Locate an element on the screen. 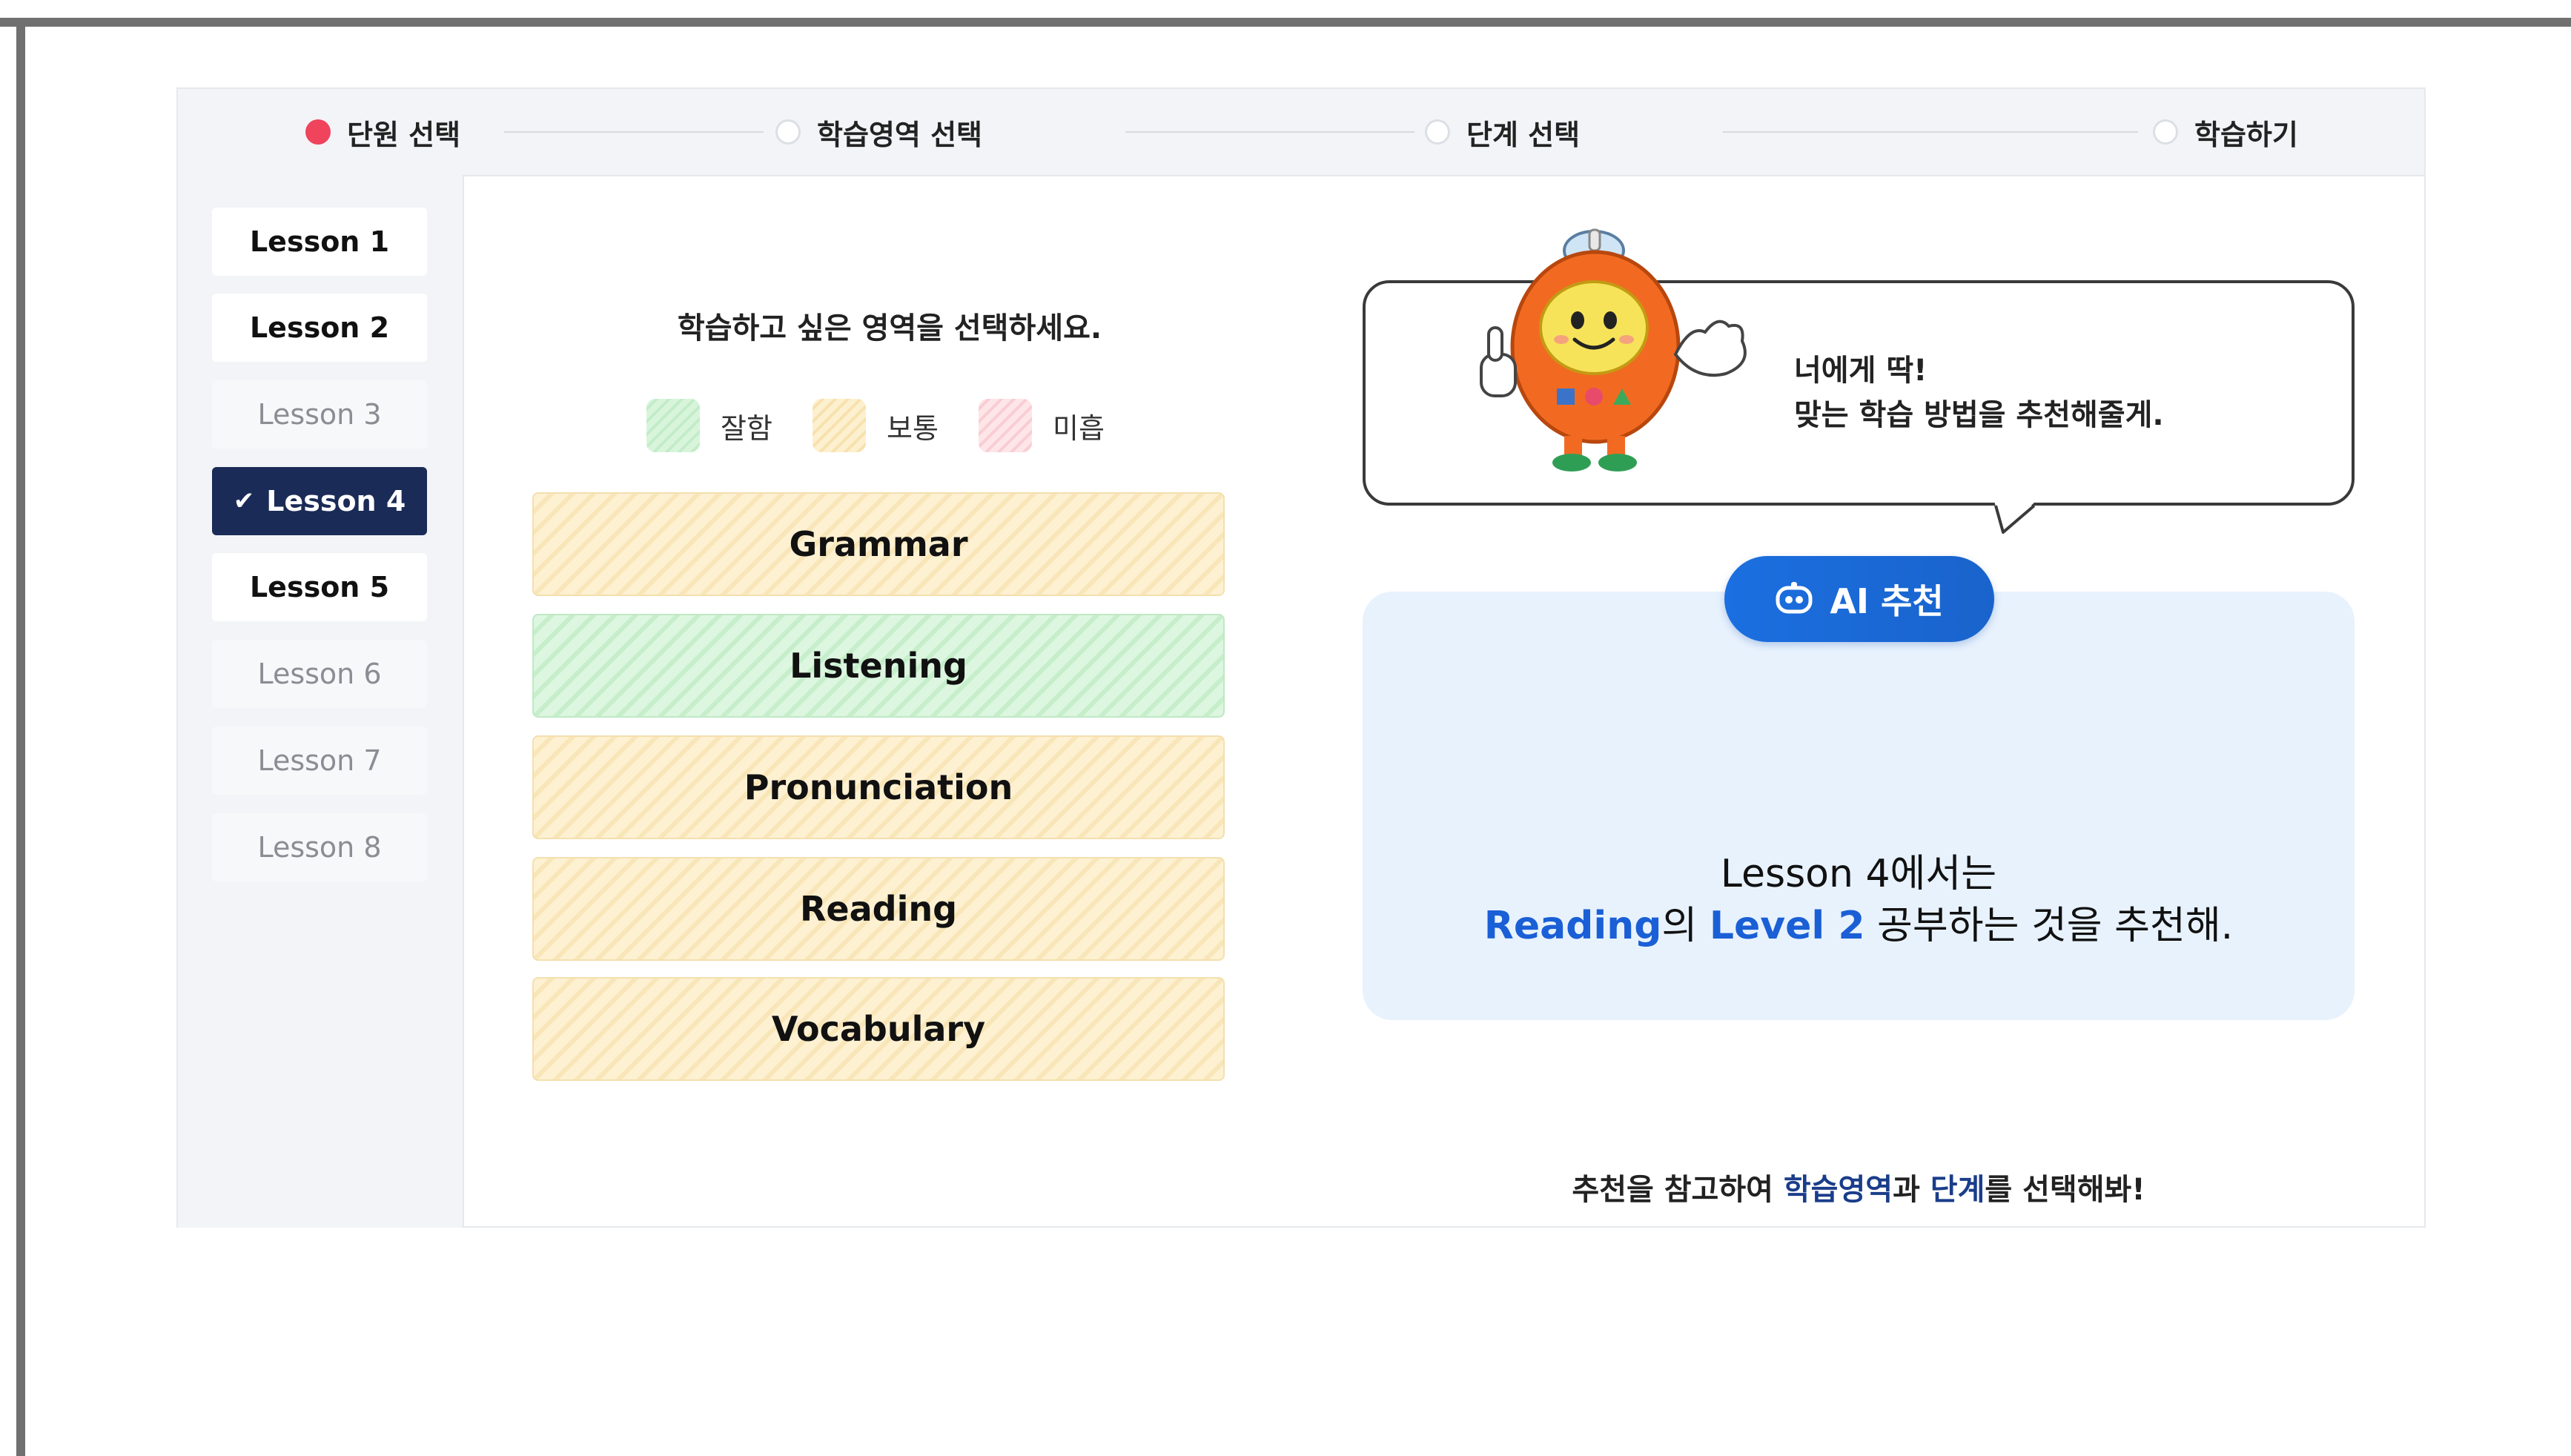 Image resolution: width=2571 pixels, height=1456 pixels. lesson-label: Lesson 7 is located at coordinates (319, 760).